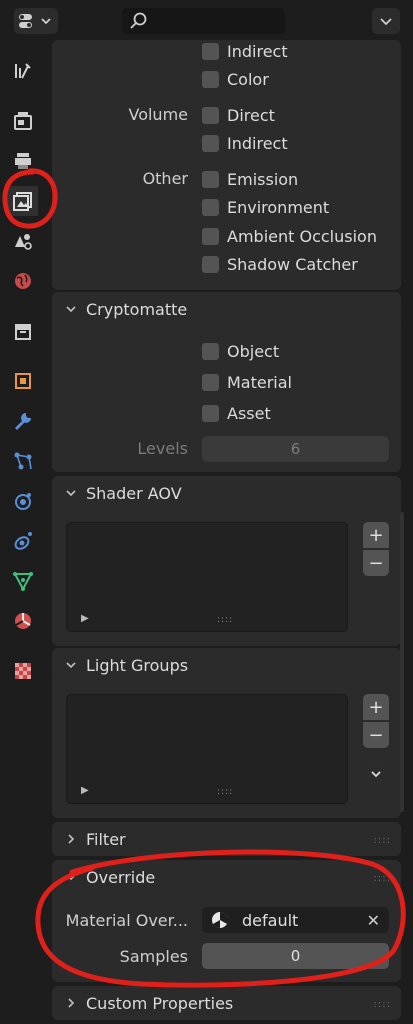 This screenshot has height=1024, width=413. I want to click on filter-section: Filter ::::, so click(226, 839).